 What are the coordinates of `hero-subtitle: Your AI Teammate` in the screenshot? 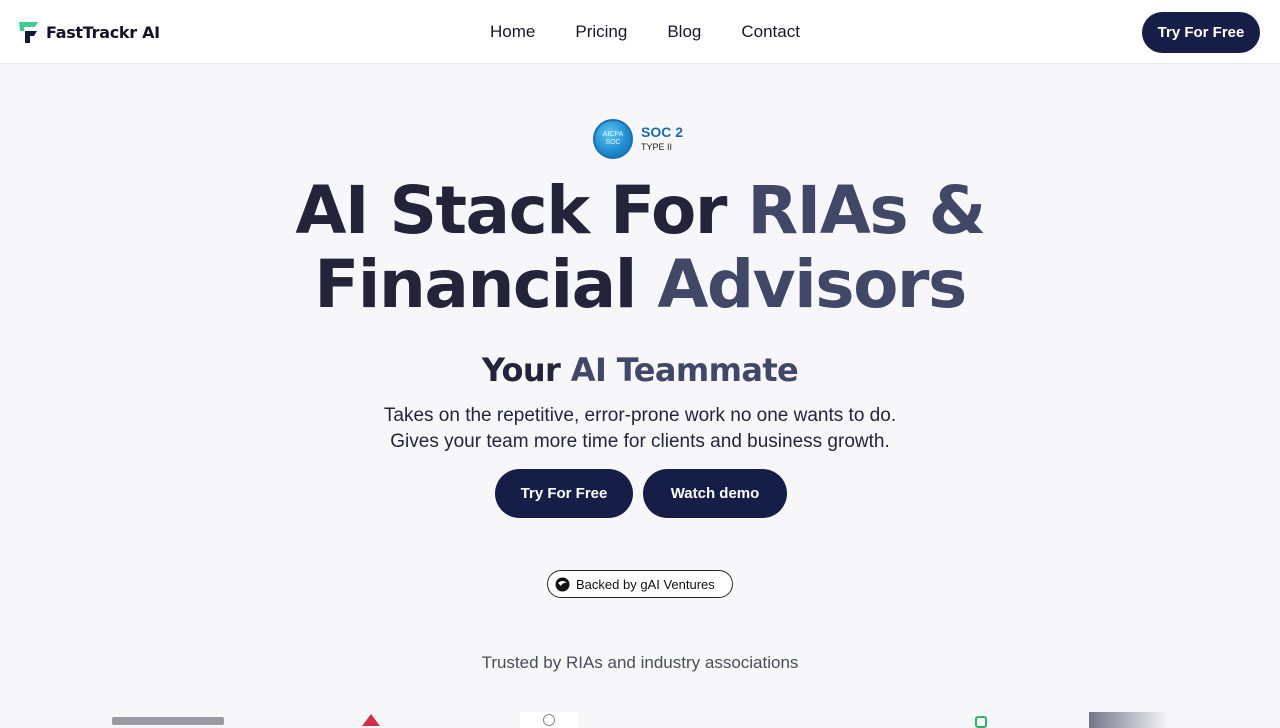 It's located at (640, 370).